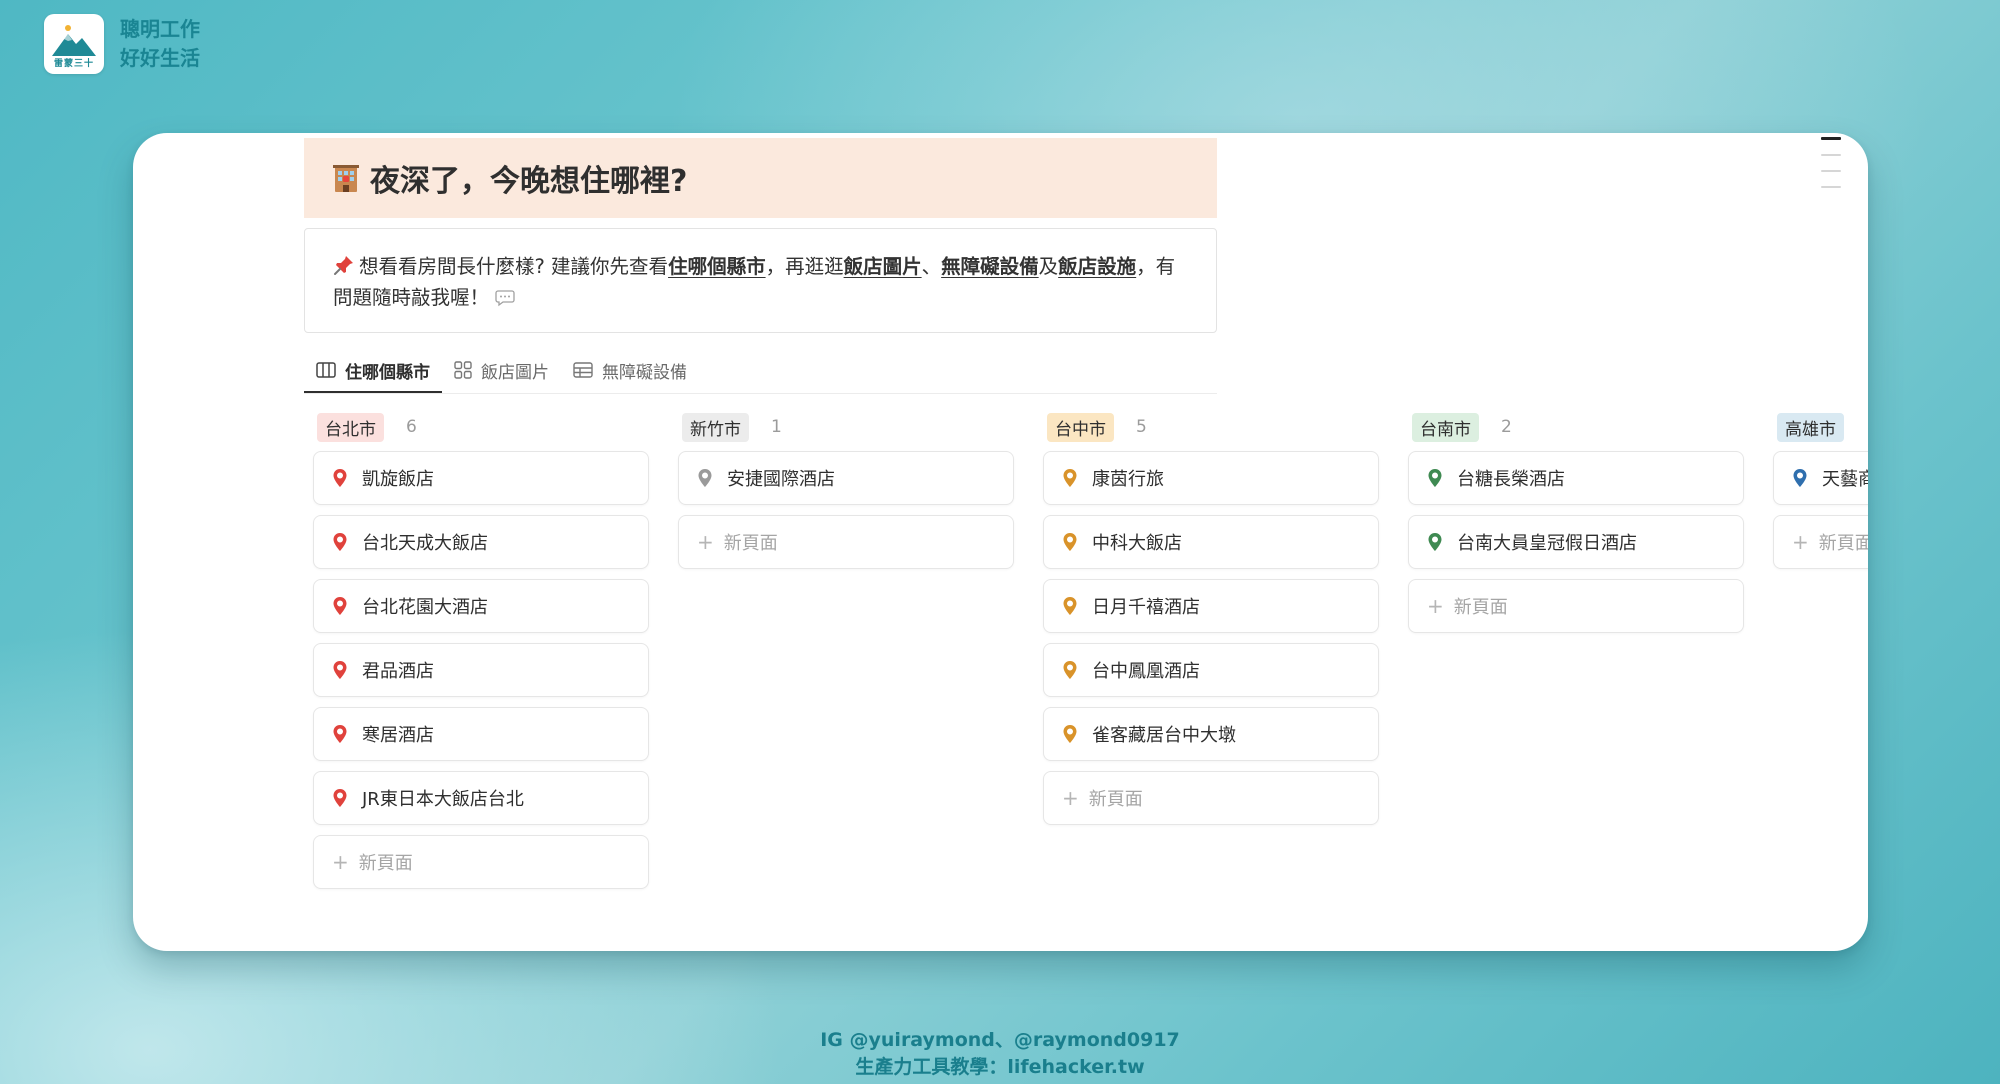 This screenshot has width=2000, height=1084. I want to click on hotel-name: 凱旋飯店, so click(398, 479).